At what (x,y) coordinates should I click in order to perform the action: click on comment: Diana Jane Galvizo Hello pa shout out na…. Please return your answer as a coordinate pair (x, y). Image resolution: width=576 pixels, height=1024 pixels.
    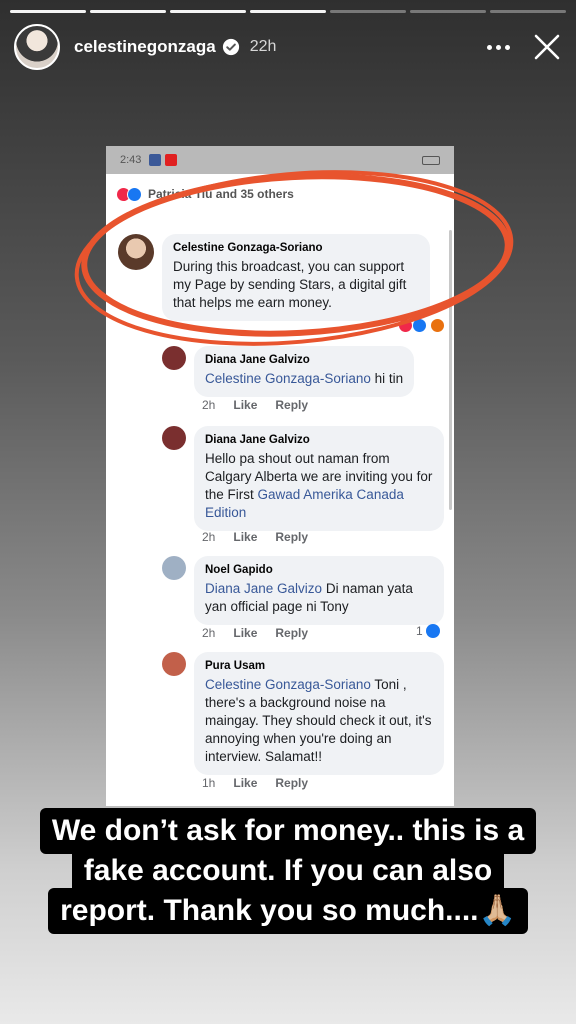
    Looking at the image, I should click on (303, 478).